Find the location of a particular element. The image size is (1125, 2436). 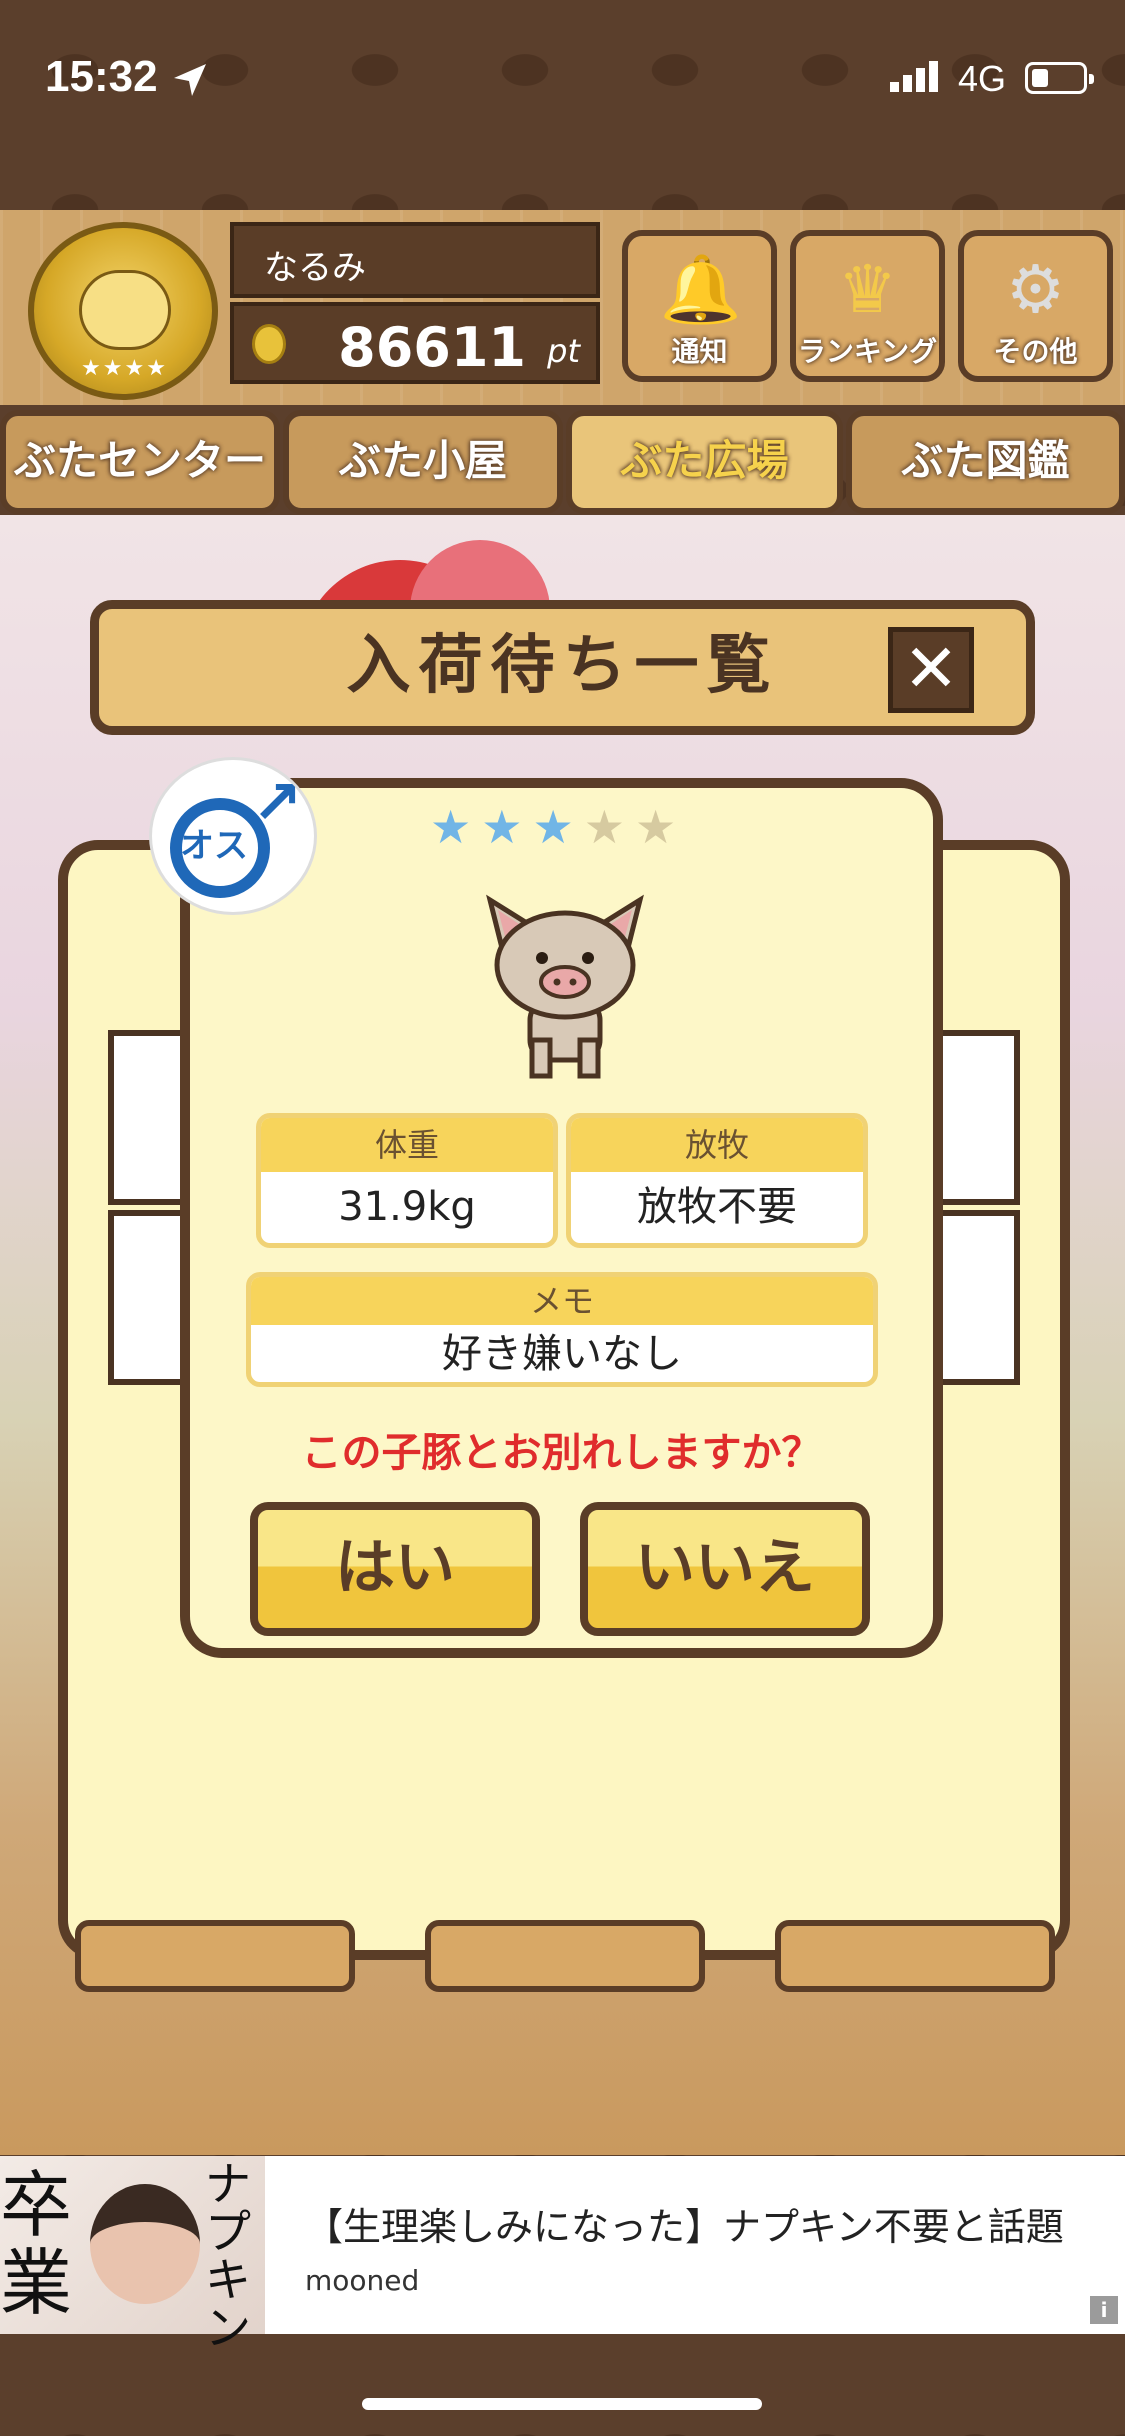

male-gender-badge: ↗ オス is located at coordinates (233, 836).